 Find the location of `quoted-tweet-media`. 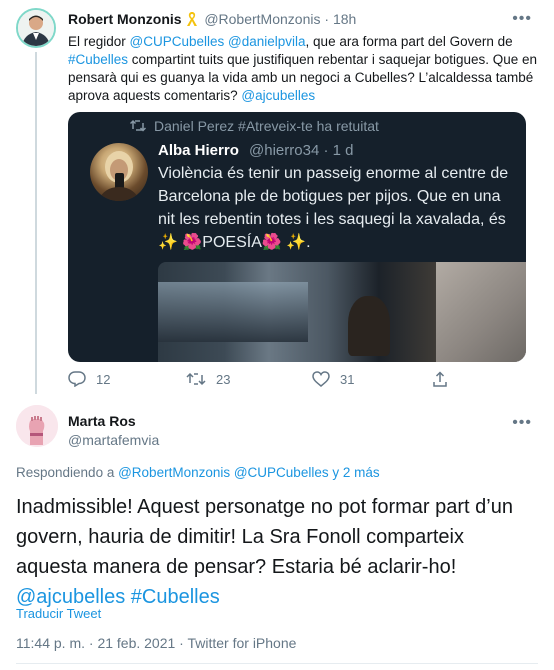

quoted-tweet-media is located at coordinates (342, 312).